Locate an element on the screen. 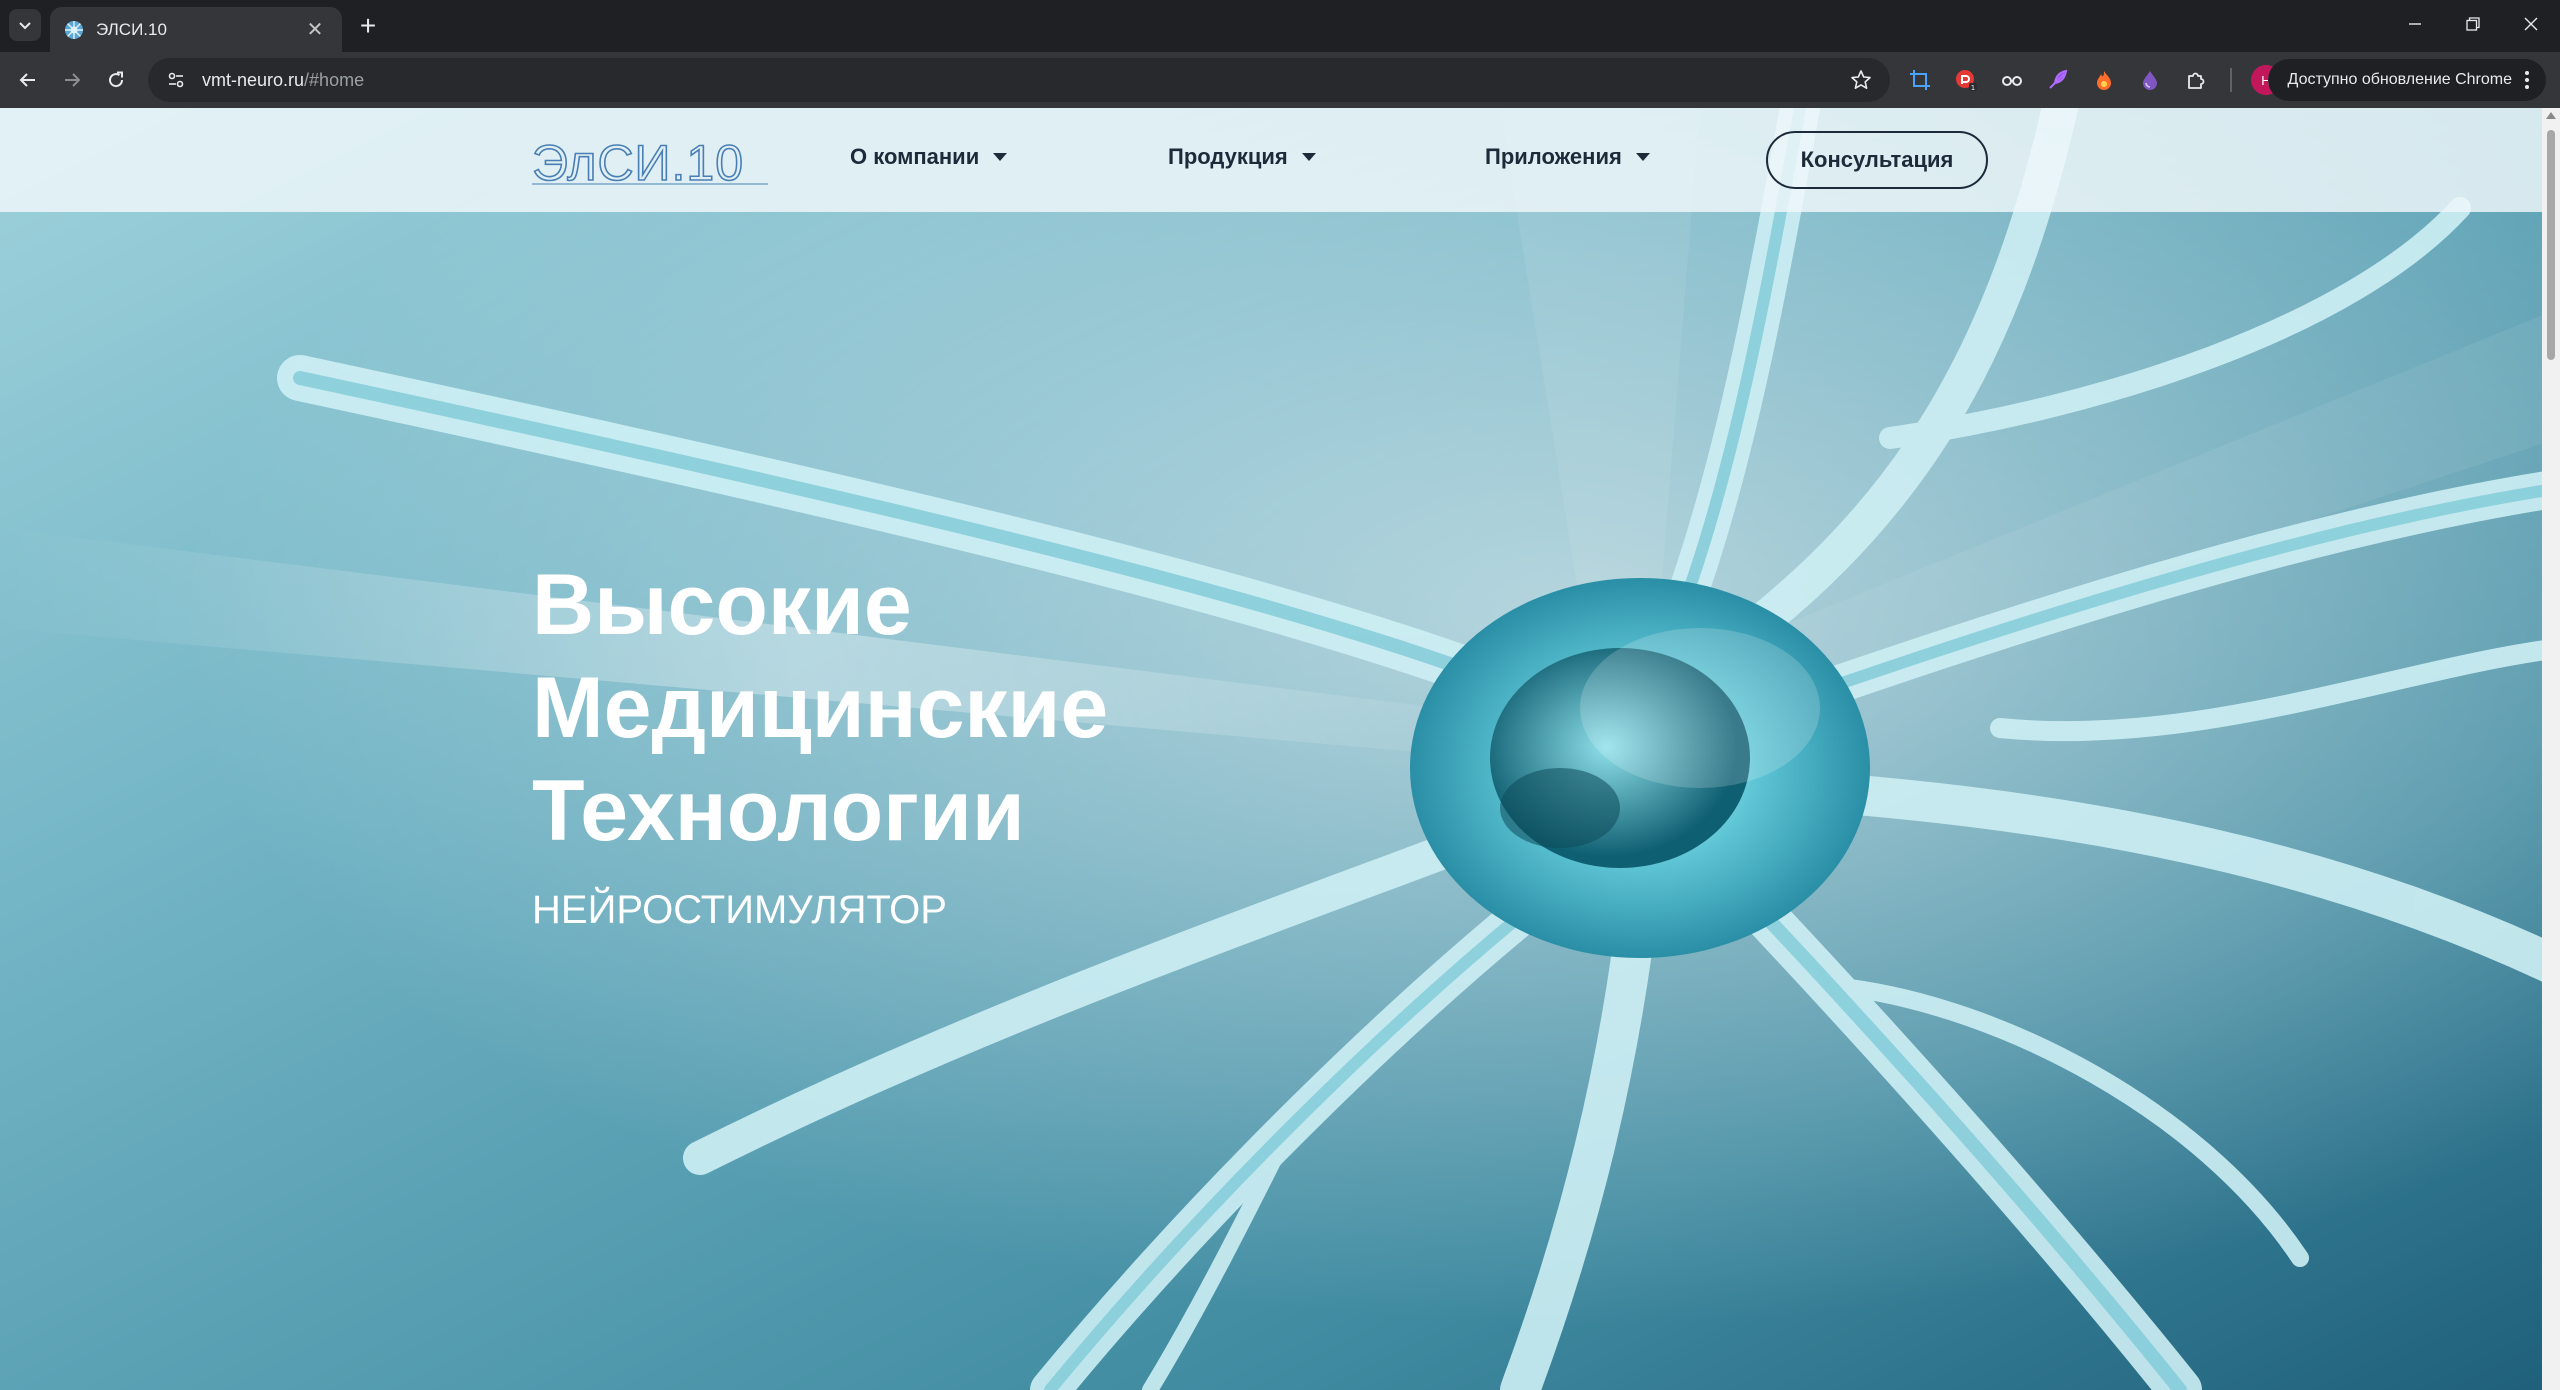 The height and width of the screenshot is (1390, 2560). reload-button is located at coordinates (116, 80).